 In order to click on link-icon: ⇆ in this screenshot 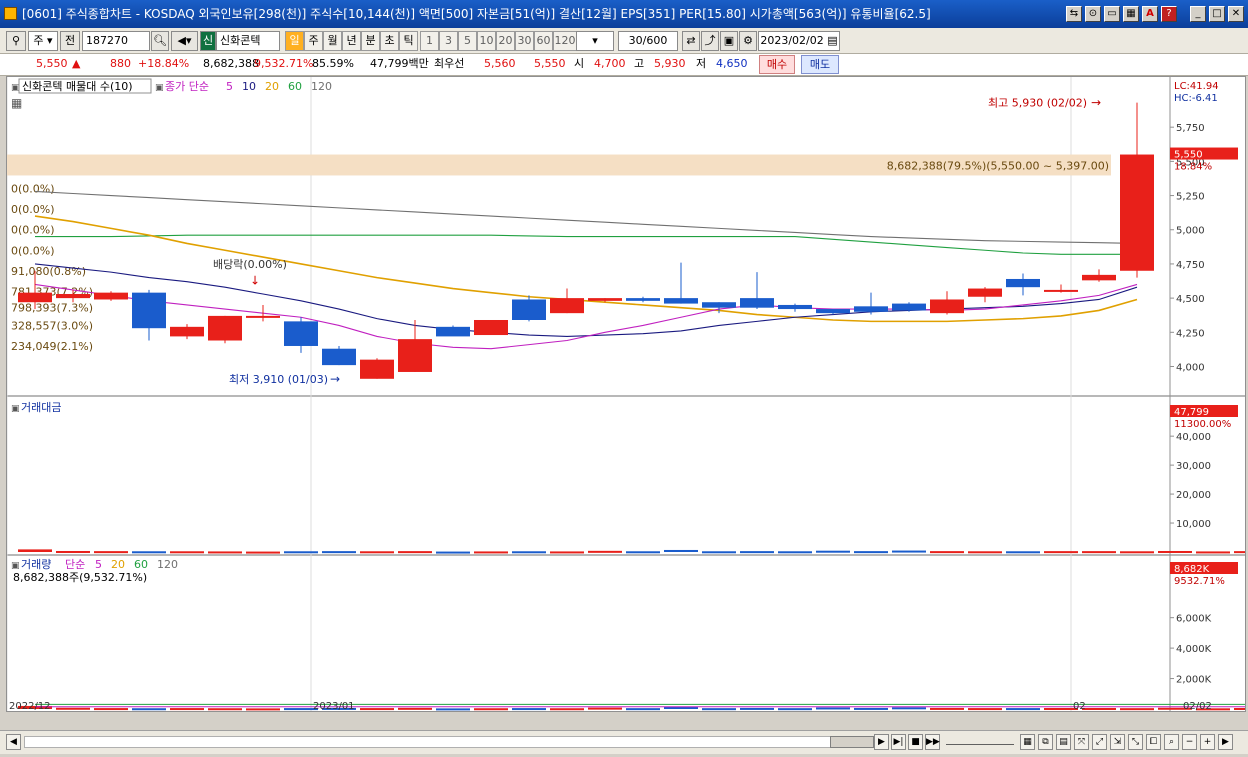, I will do `click(1074, 14)`.